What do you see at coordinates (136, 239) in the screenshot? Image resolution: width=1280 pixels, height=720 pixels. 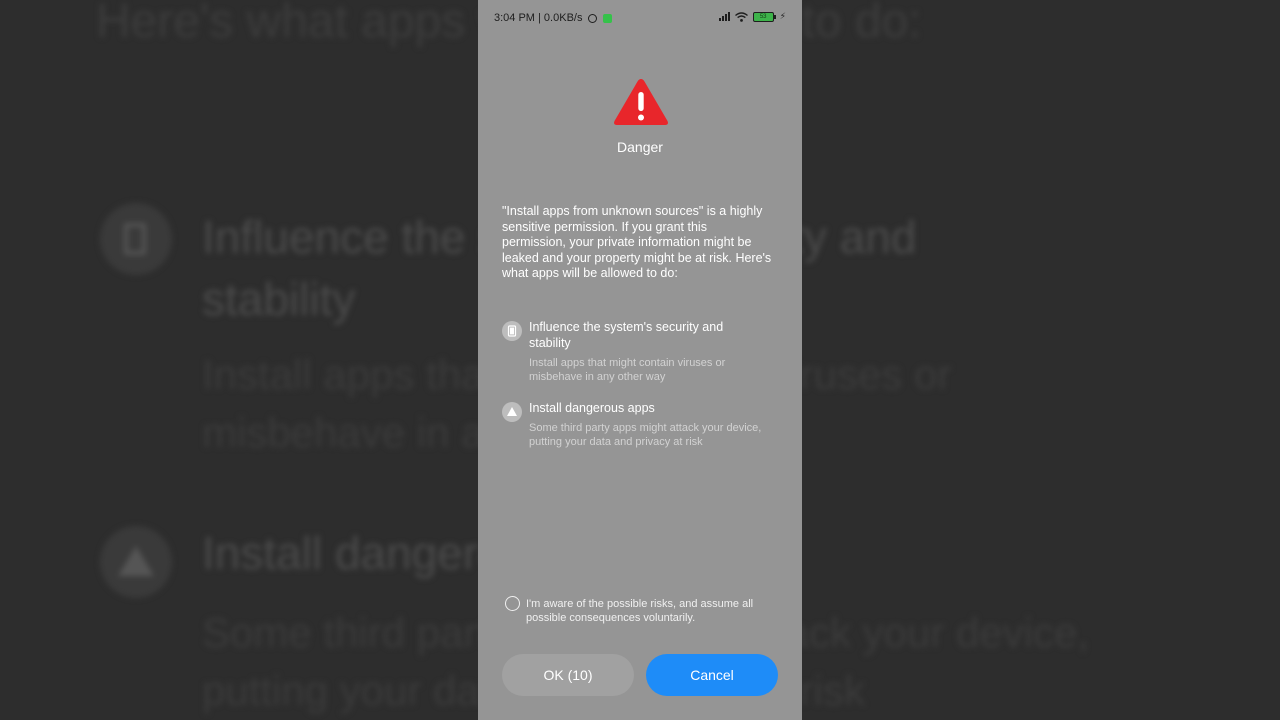 I see `bg-phone-security-icon` at bounding box center [136, 239].